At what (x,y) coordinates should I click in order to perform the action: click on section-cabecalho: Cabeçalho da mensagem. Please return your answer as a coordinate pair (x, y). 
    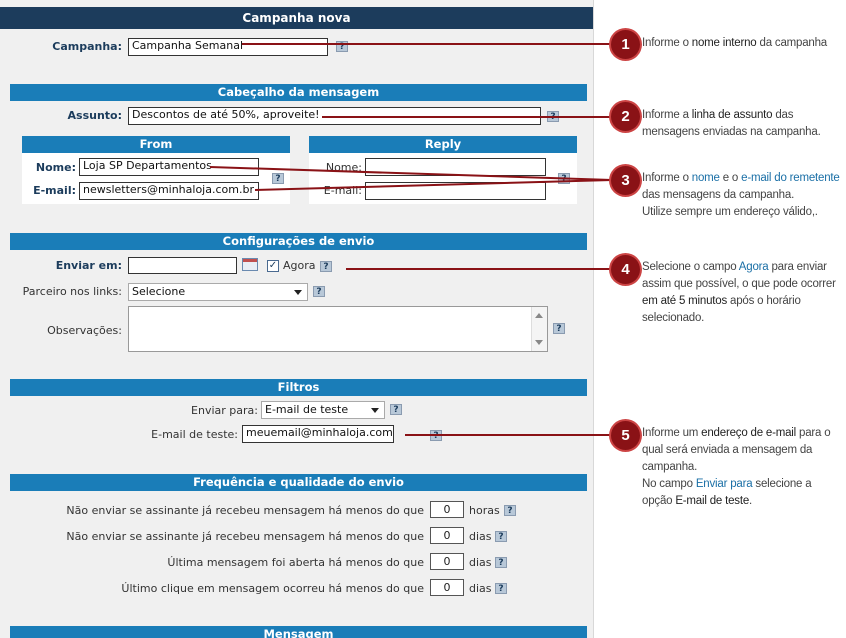
    Looking at the image, I should click on (298, 92).